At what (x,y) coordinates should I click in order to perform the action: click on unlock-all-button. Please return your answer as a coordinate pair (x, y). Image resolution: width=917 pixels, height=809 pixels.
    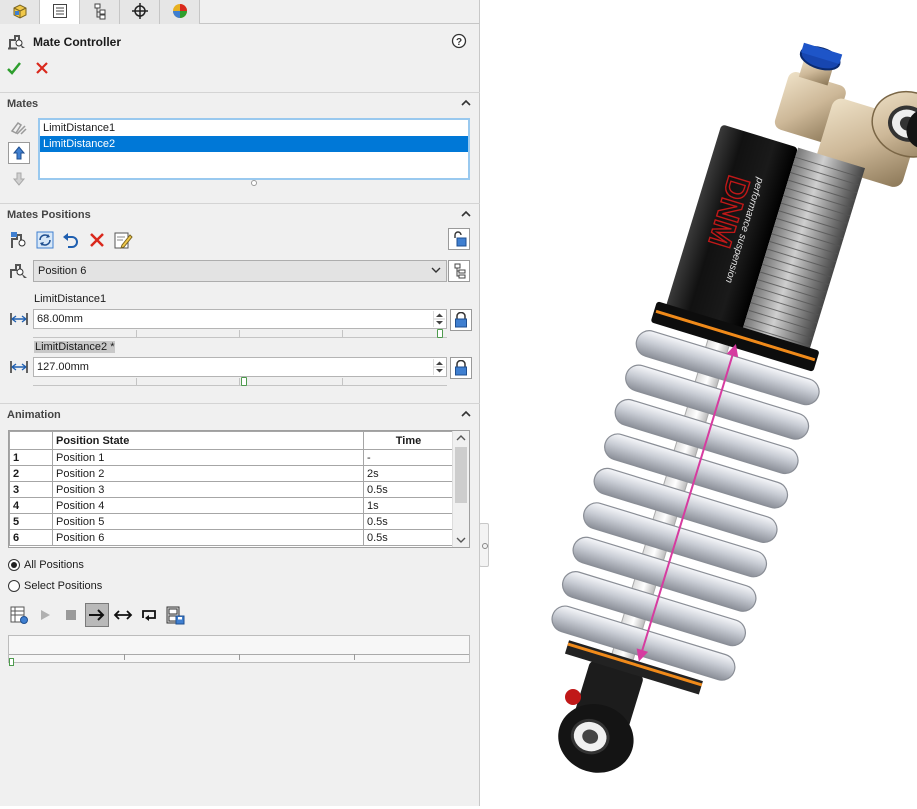
    Looking at the image, I should click on (459, 239).